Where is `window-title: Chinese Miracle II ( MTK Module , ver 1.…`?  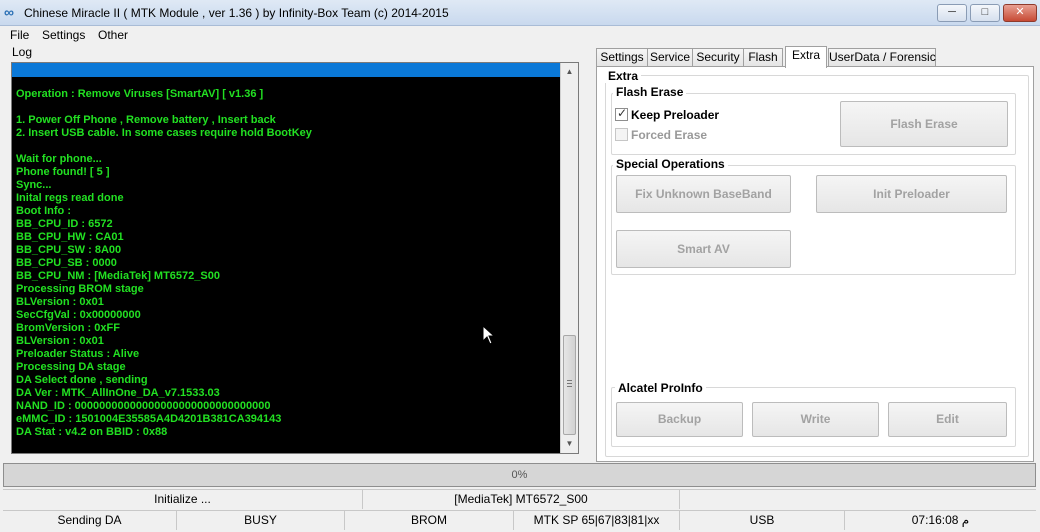
window-title: Chinese Miracle II ( MTK Module , ver 1.… is located at coordinates (236, 13).